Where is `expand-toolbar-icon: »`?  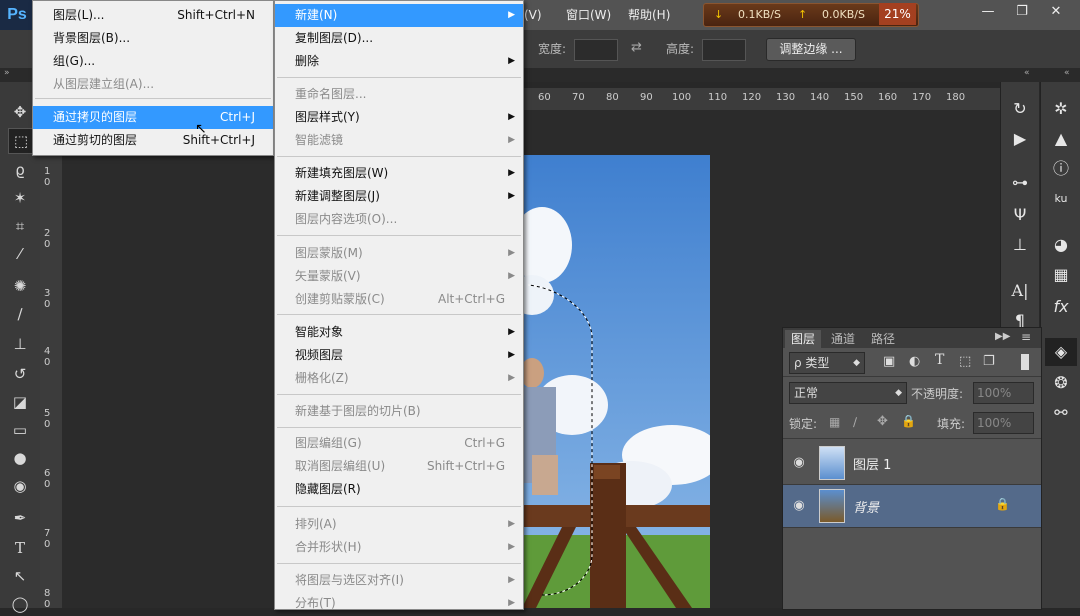
expand-toolbar-icon: » is located at coordinates (7, 73).